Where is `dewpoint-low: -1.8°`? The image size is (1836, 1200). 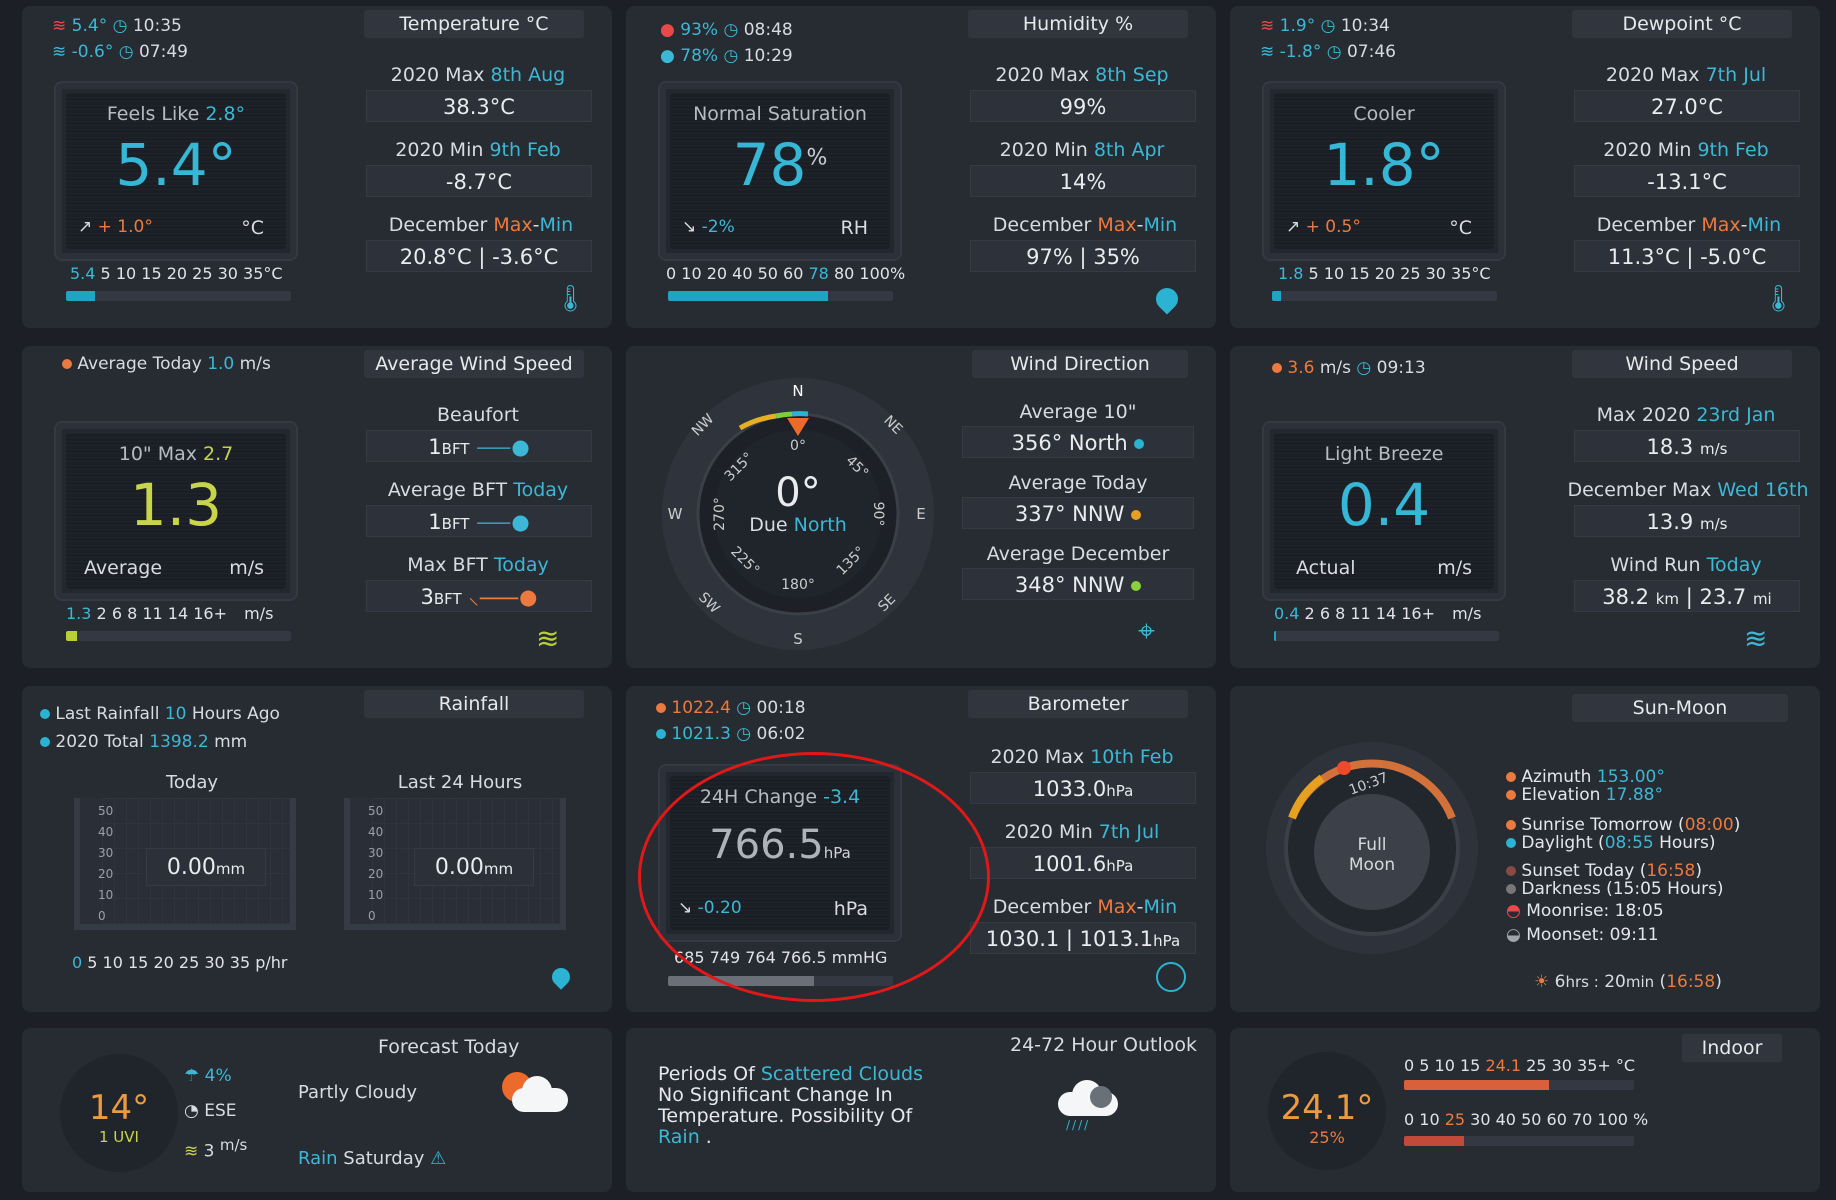 dewpoint-low: -1.8° is located at coordinates (1300, 52).